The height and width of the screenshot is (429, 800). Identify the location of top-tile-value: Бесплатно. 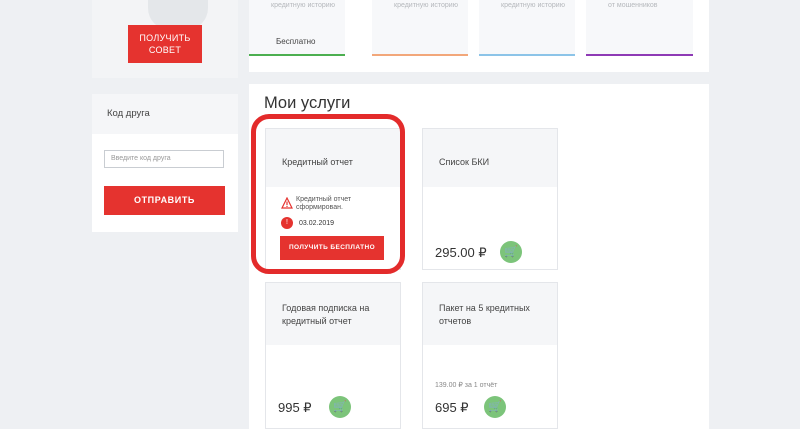
(296, 41).